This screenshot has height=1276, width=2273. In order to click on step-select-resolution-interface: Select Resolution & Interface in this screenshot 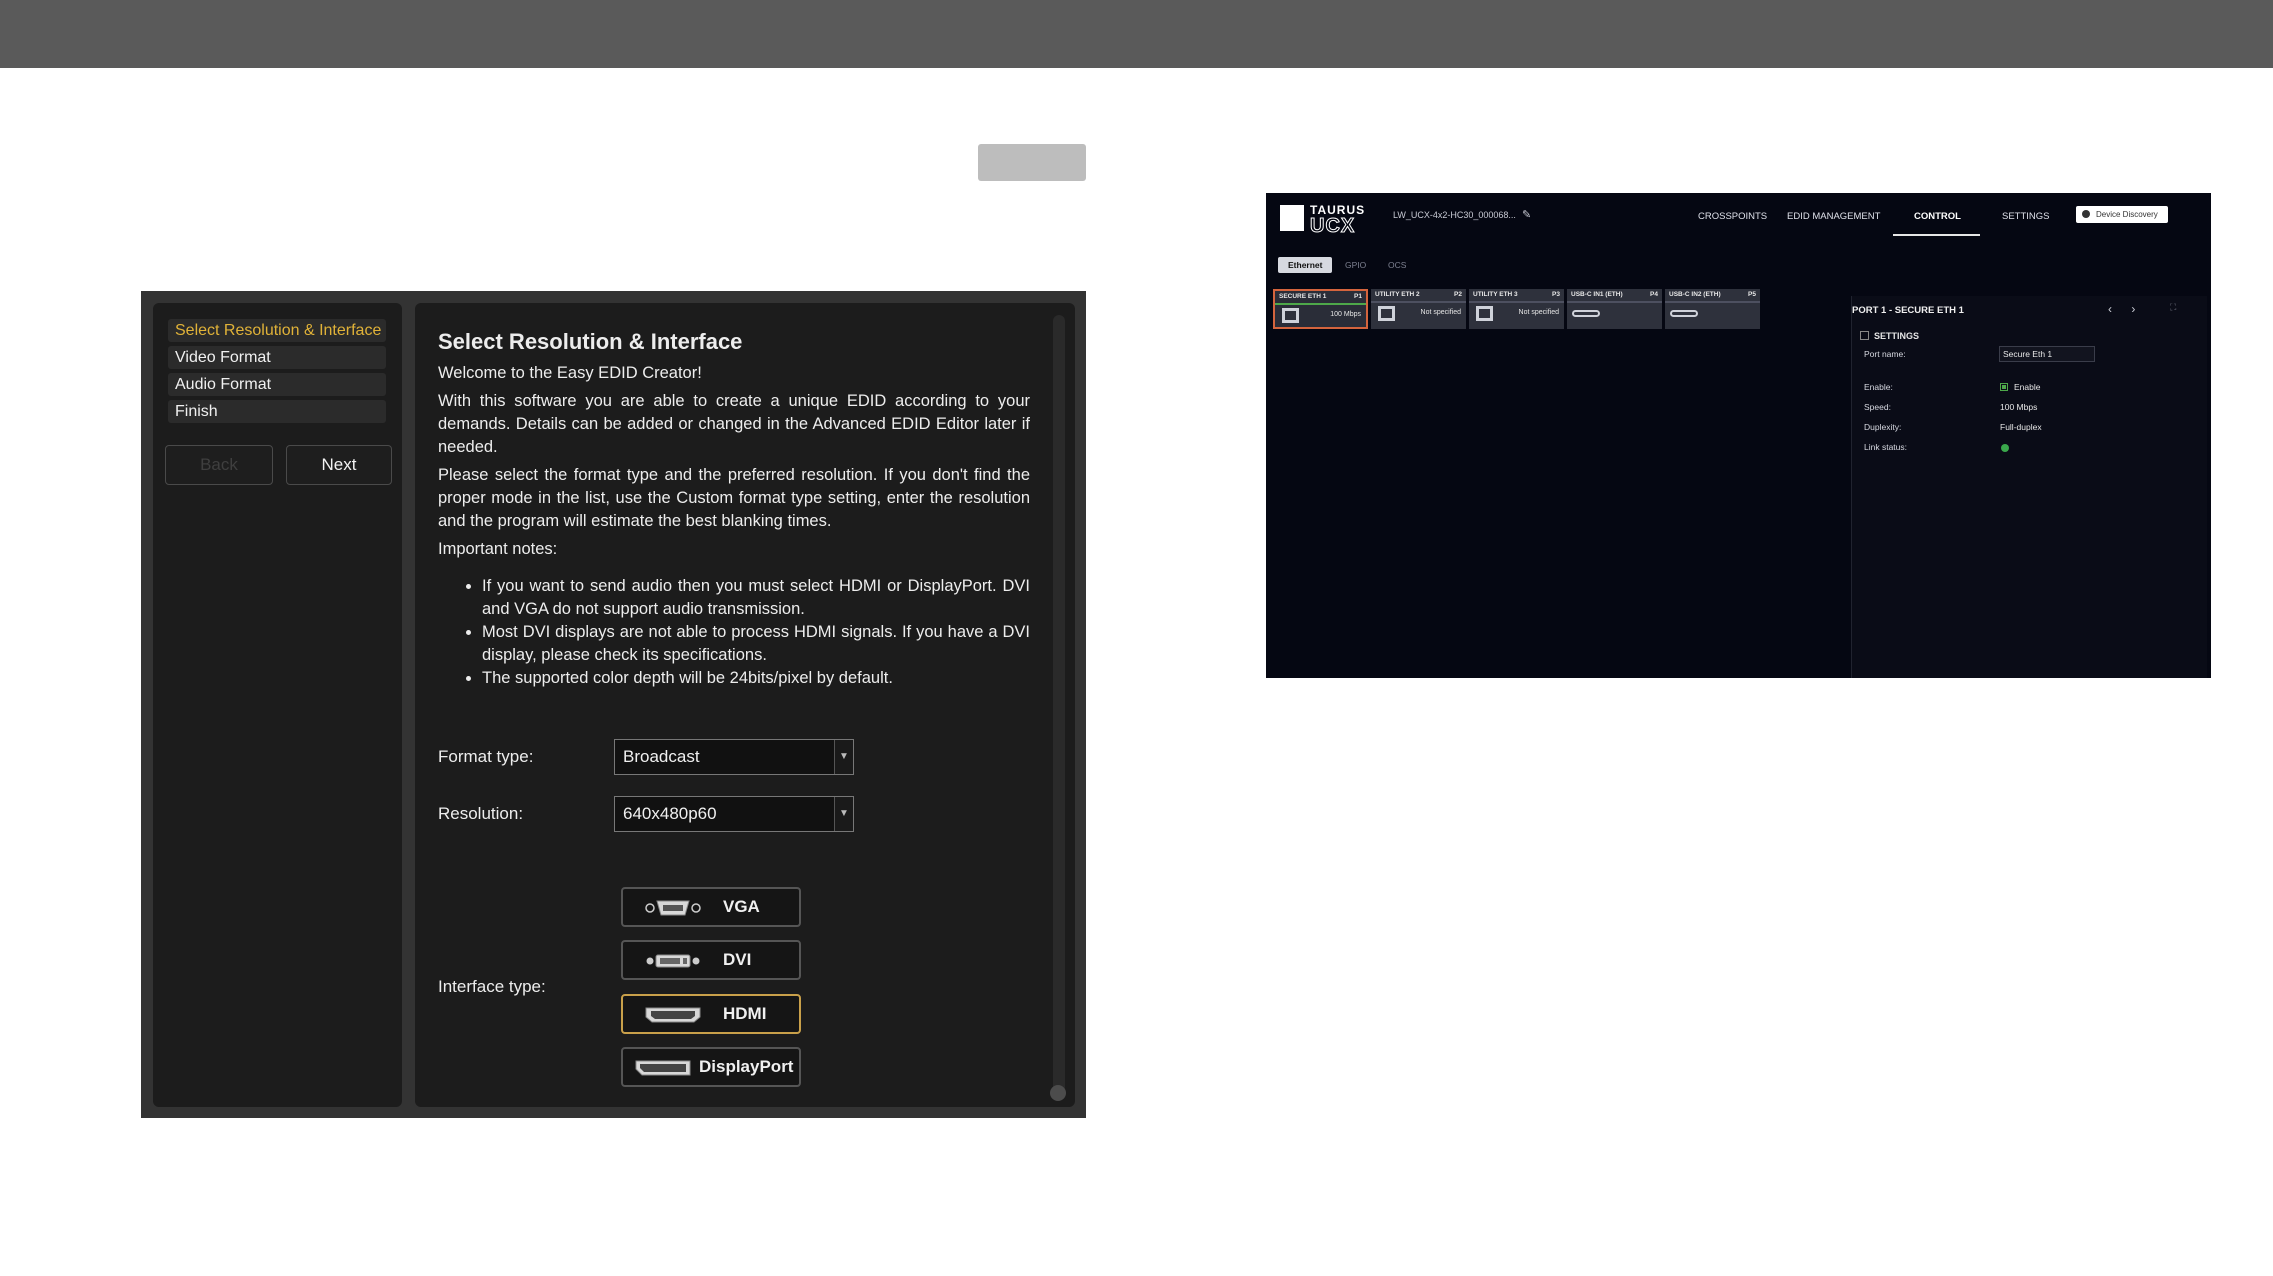, I will do `click(277, 330)`.